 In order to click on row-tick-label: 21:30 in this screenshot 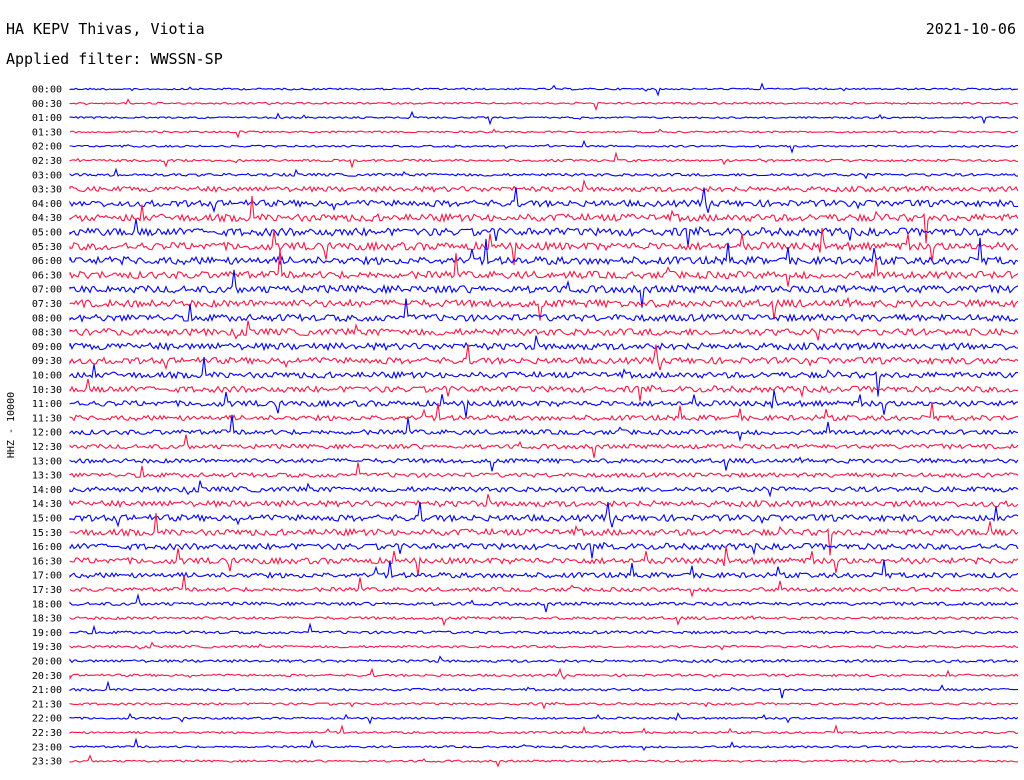, I will do `click(47, 704)`.